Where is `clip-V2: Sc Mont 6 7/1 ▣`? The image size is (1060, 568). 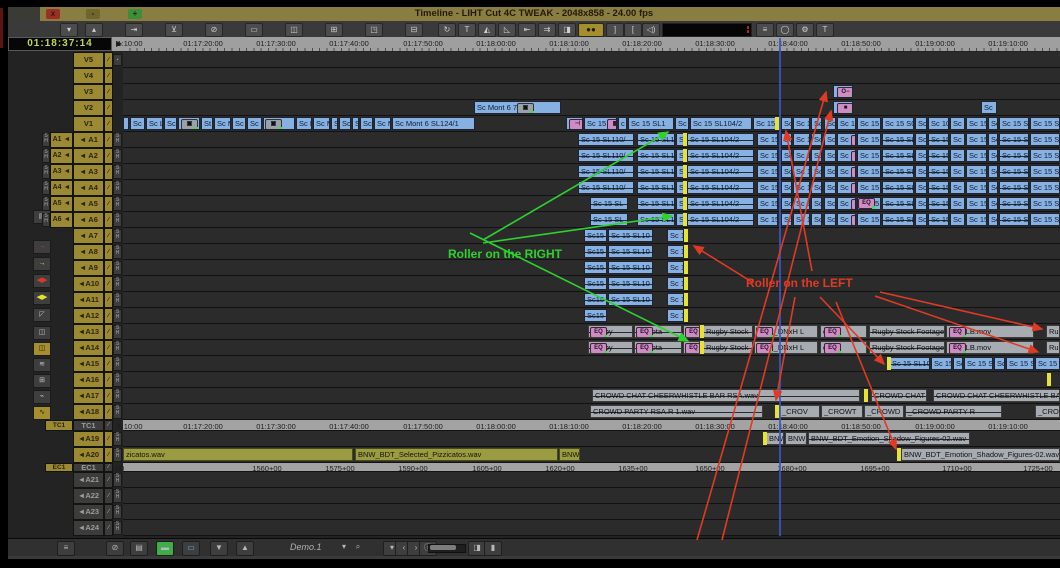 clip-V2: Sc Mont 6 7/1 ▣ is located at coordinates (517, 107).